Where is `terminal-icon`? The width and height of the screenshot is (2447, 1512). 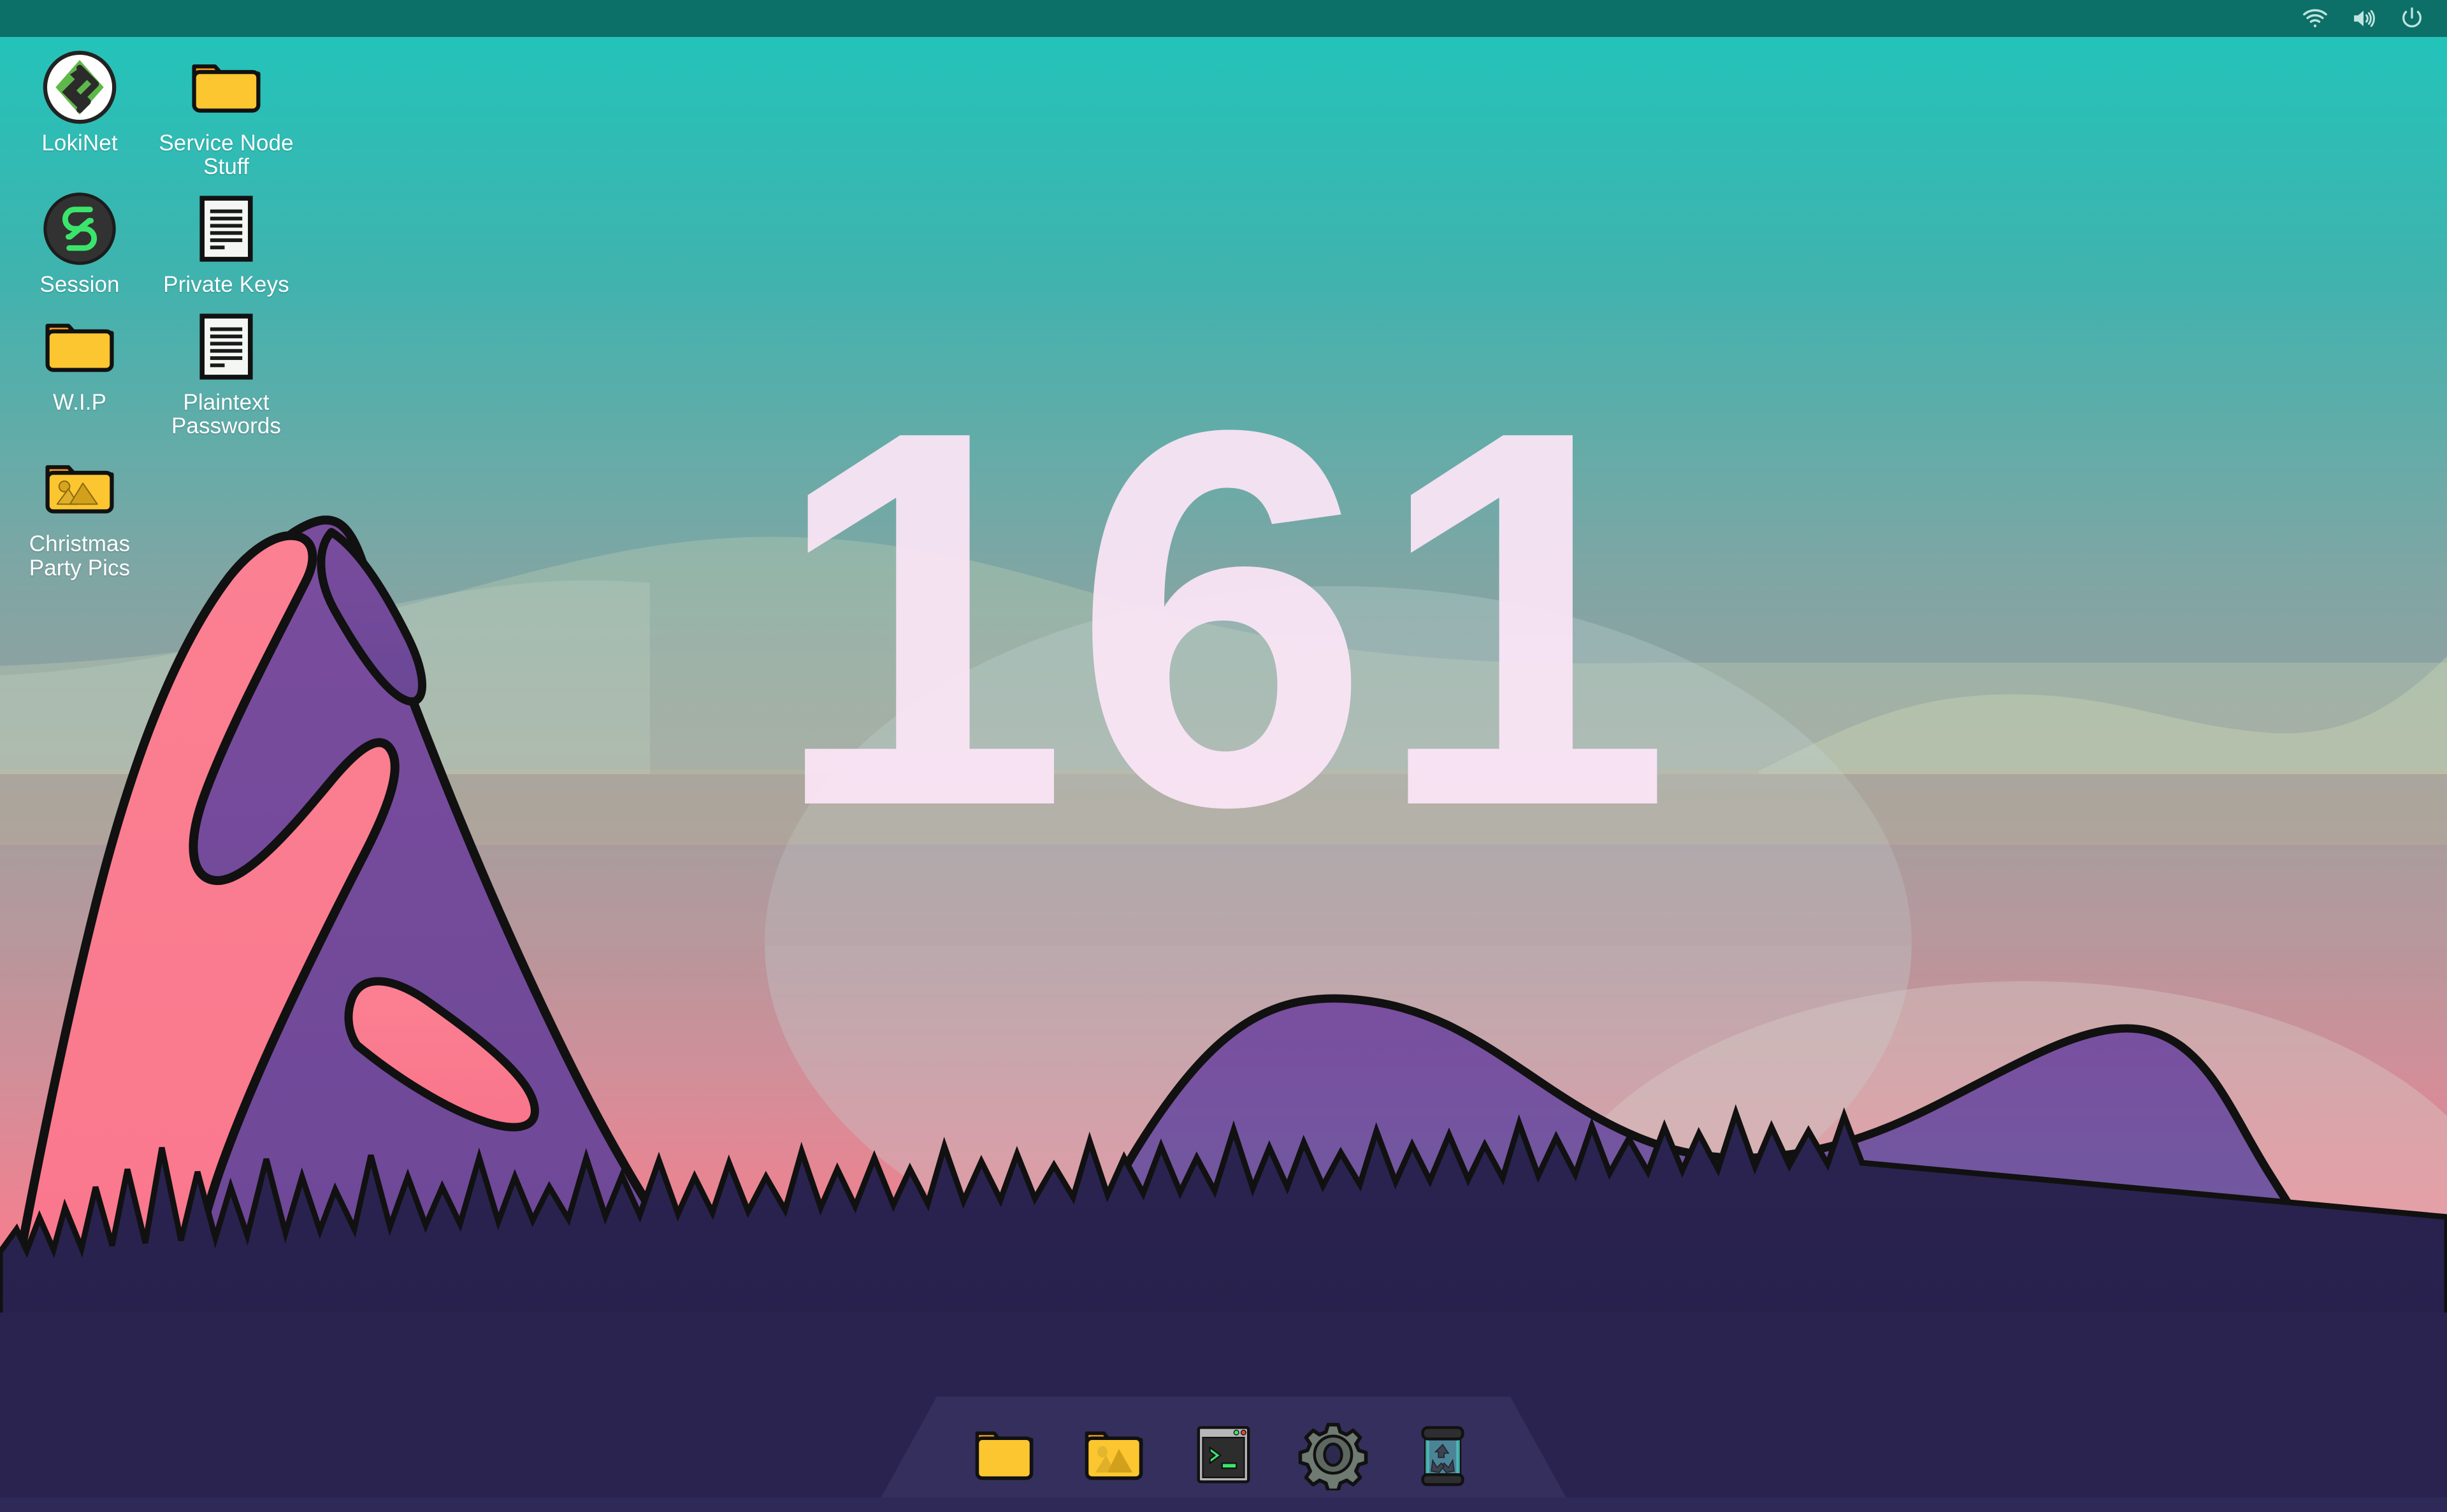 terminal-icon is located at coordinates (1223, 1454).